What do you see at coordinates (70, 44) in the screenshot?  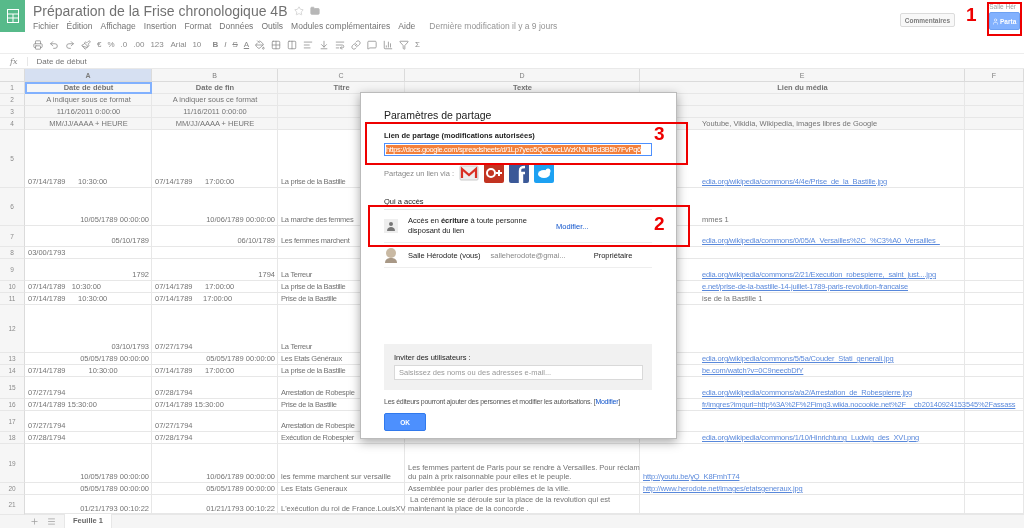 I see `redo-icon` at bounding box center [70, 44].